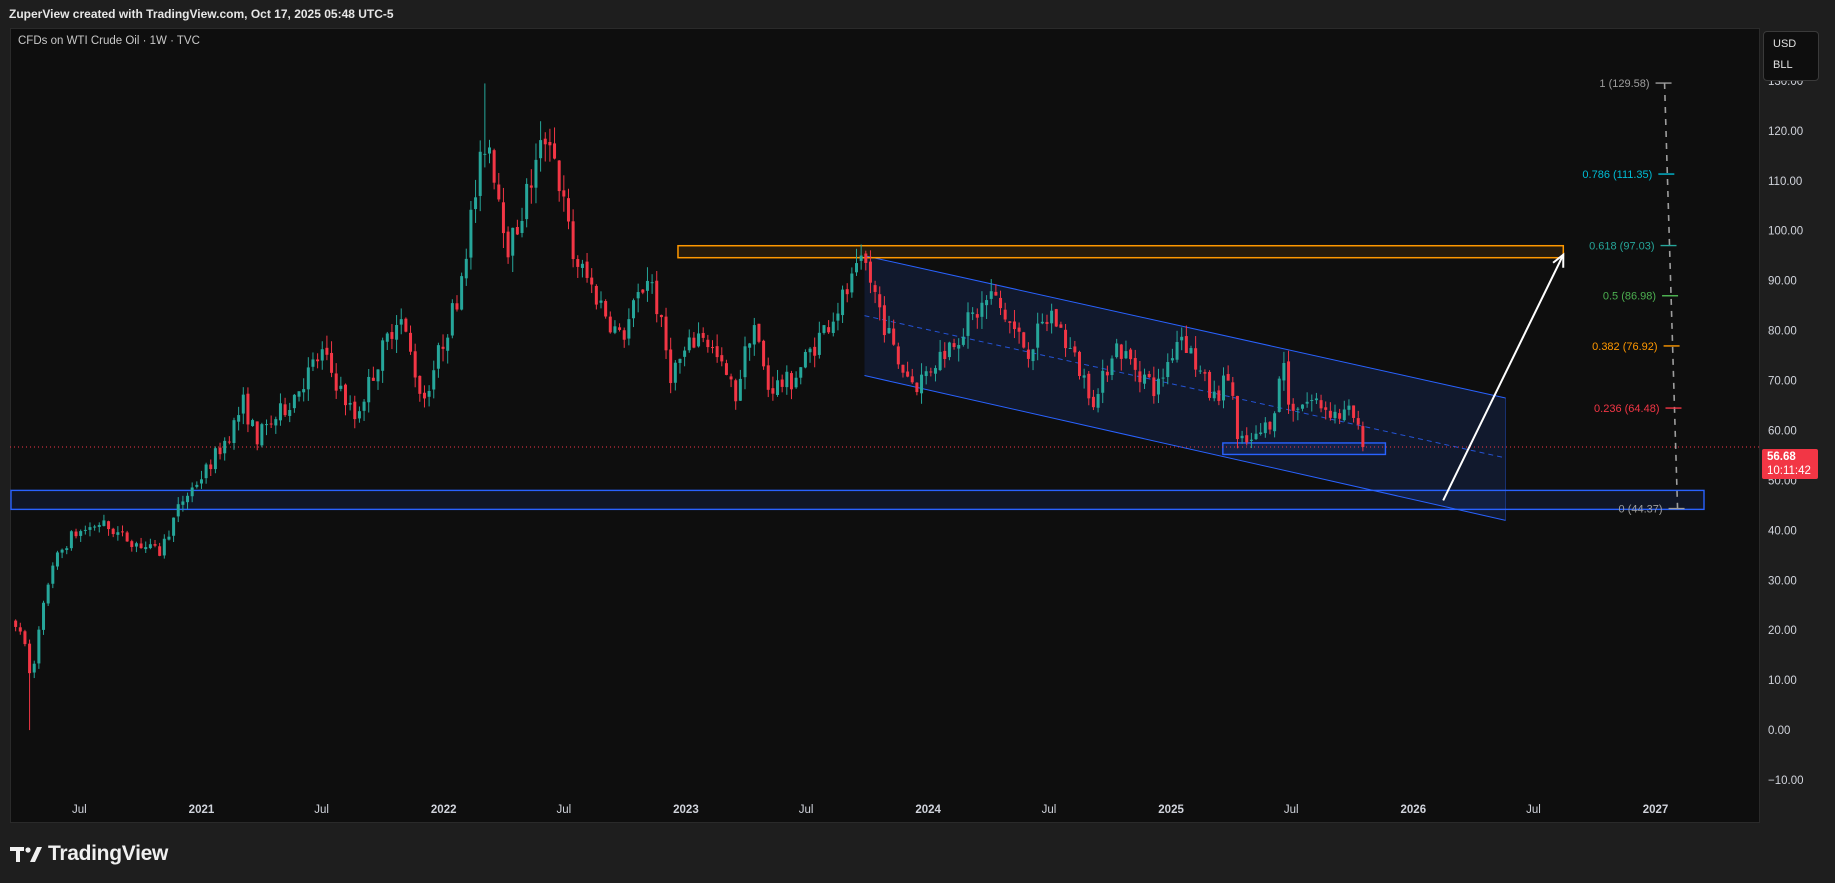 The width and height of the screenshot is (1835, 883). What do you see at coordinates (89, 854) in the screenshot?
I see `tradingview-brand: TradingView` at bounding box center [89, 854].